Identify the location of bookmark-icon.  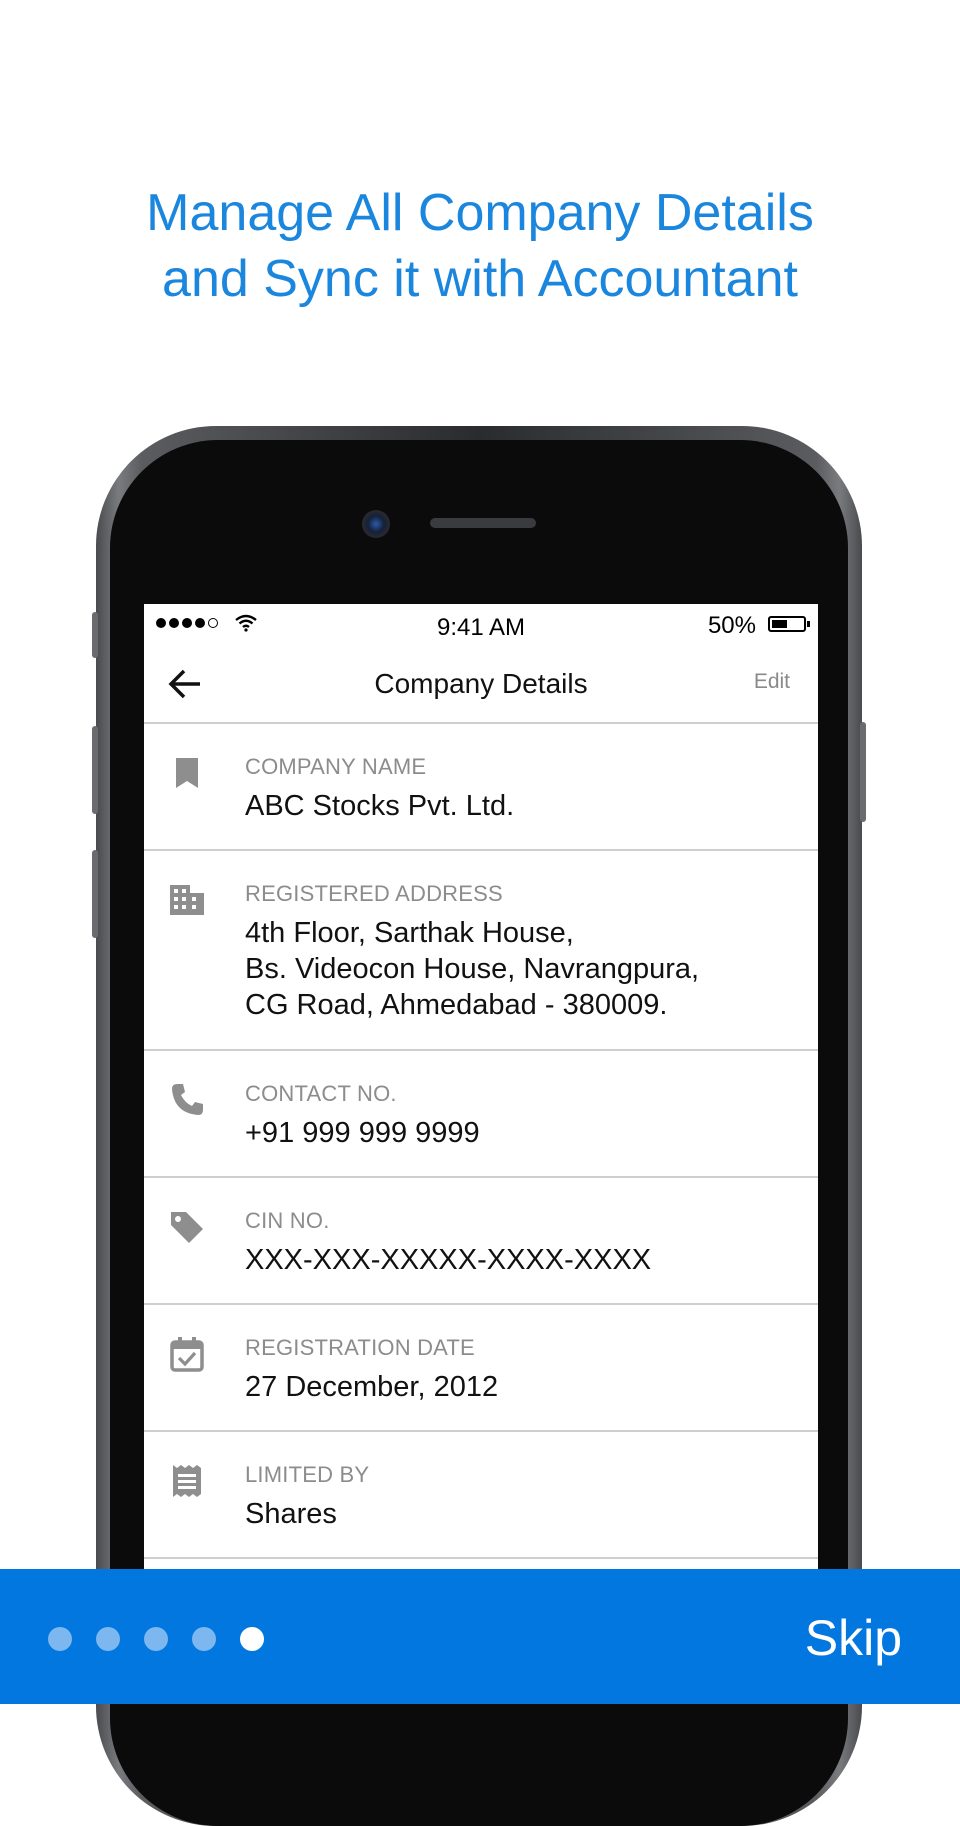
(187, 773).